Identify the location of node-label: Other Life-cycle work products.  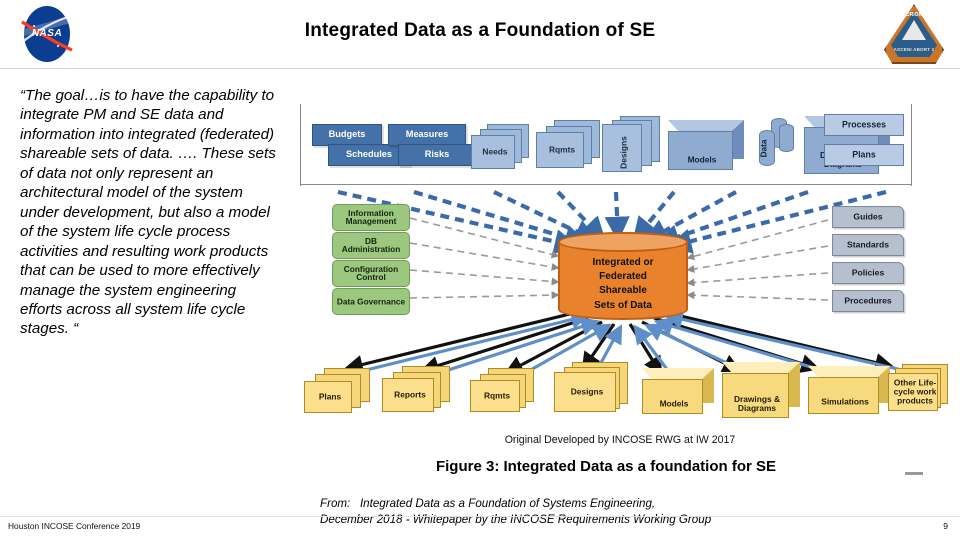
(915, 391).